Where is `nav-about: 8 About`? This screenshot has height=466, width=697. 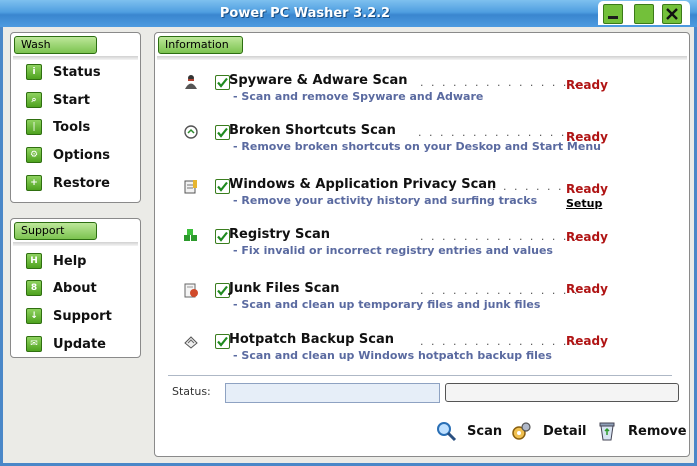 nav-about: 8 About is located at coordinates (61, 288).